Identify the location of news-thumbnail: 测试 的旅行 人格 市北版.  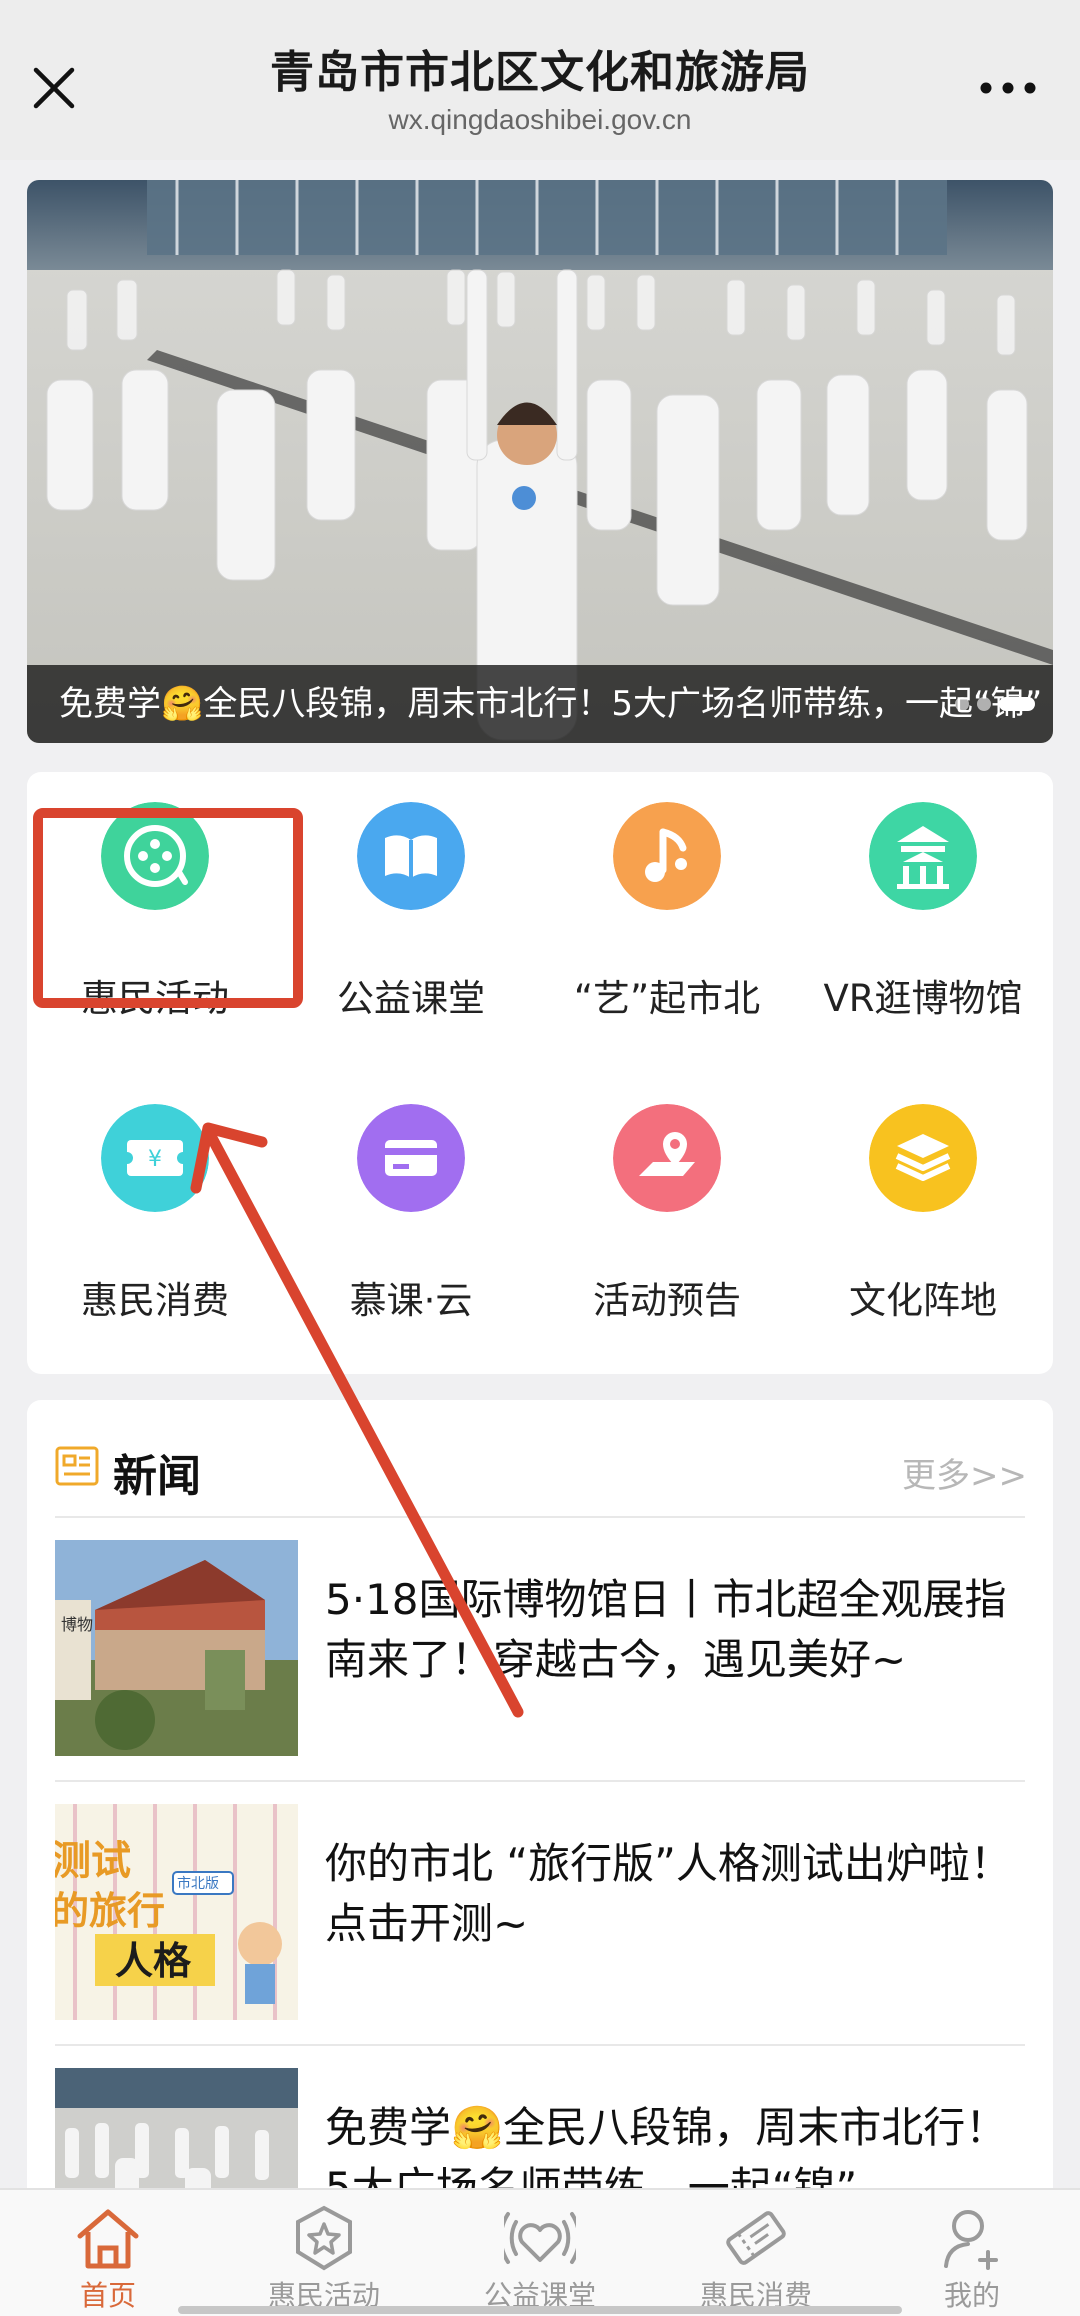
(176, 1912).